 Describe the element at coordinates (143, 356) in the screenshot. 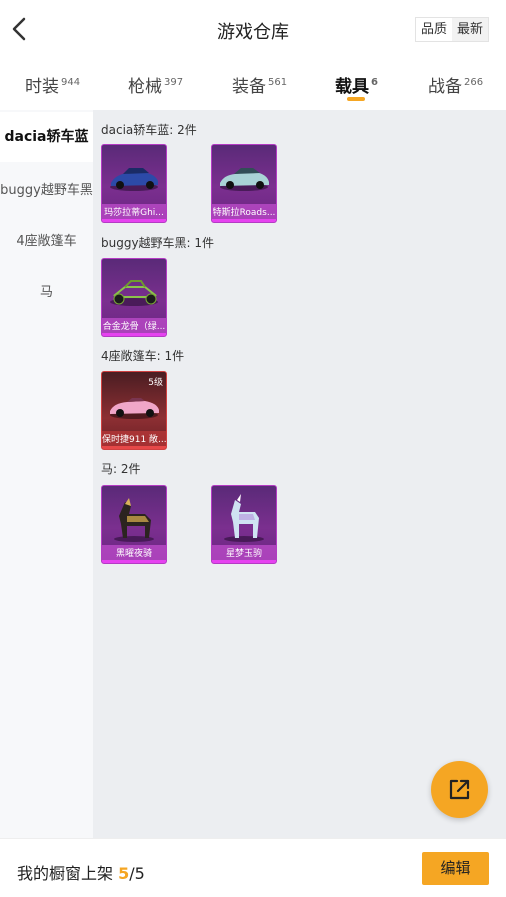

I see `group-title: 4座敞篷车: 1件` at that location.